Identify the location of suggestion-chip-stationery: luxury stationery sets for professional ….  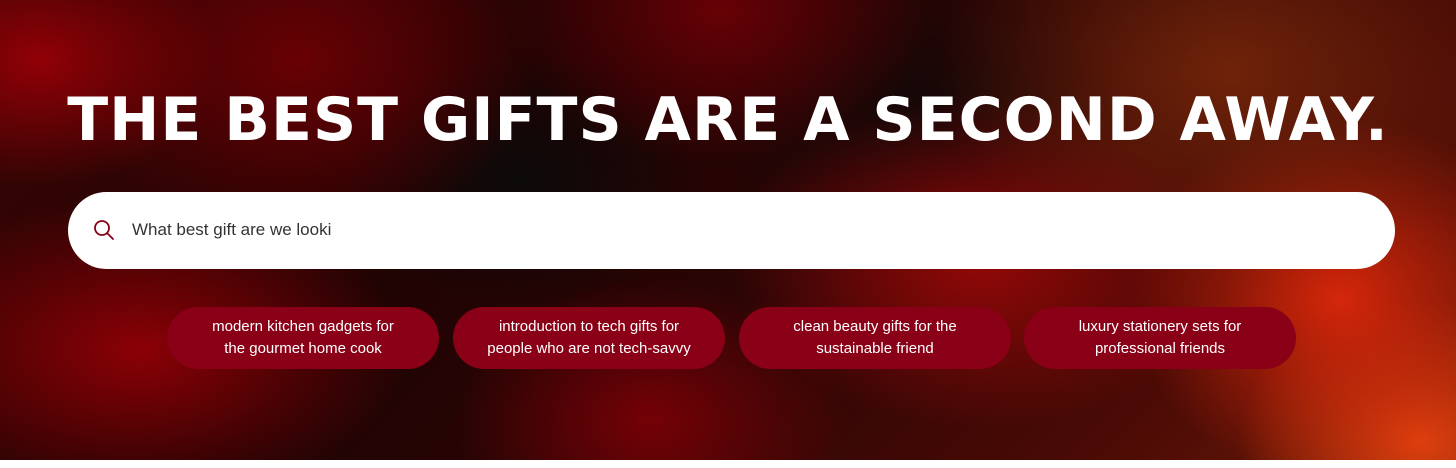
(1160, 338).